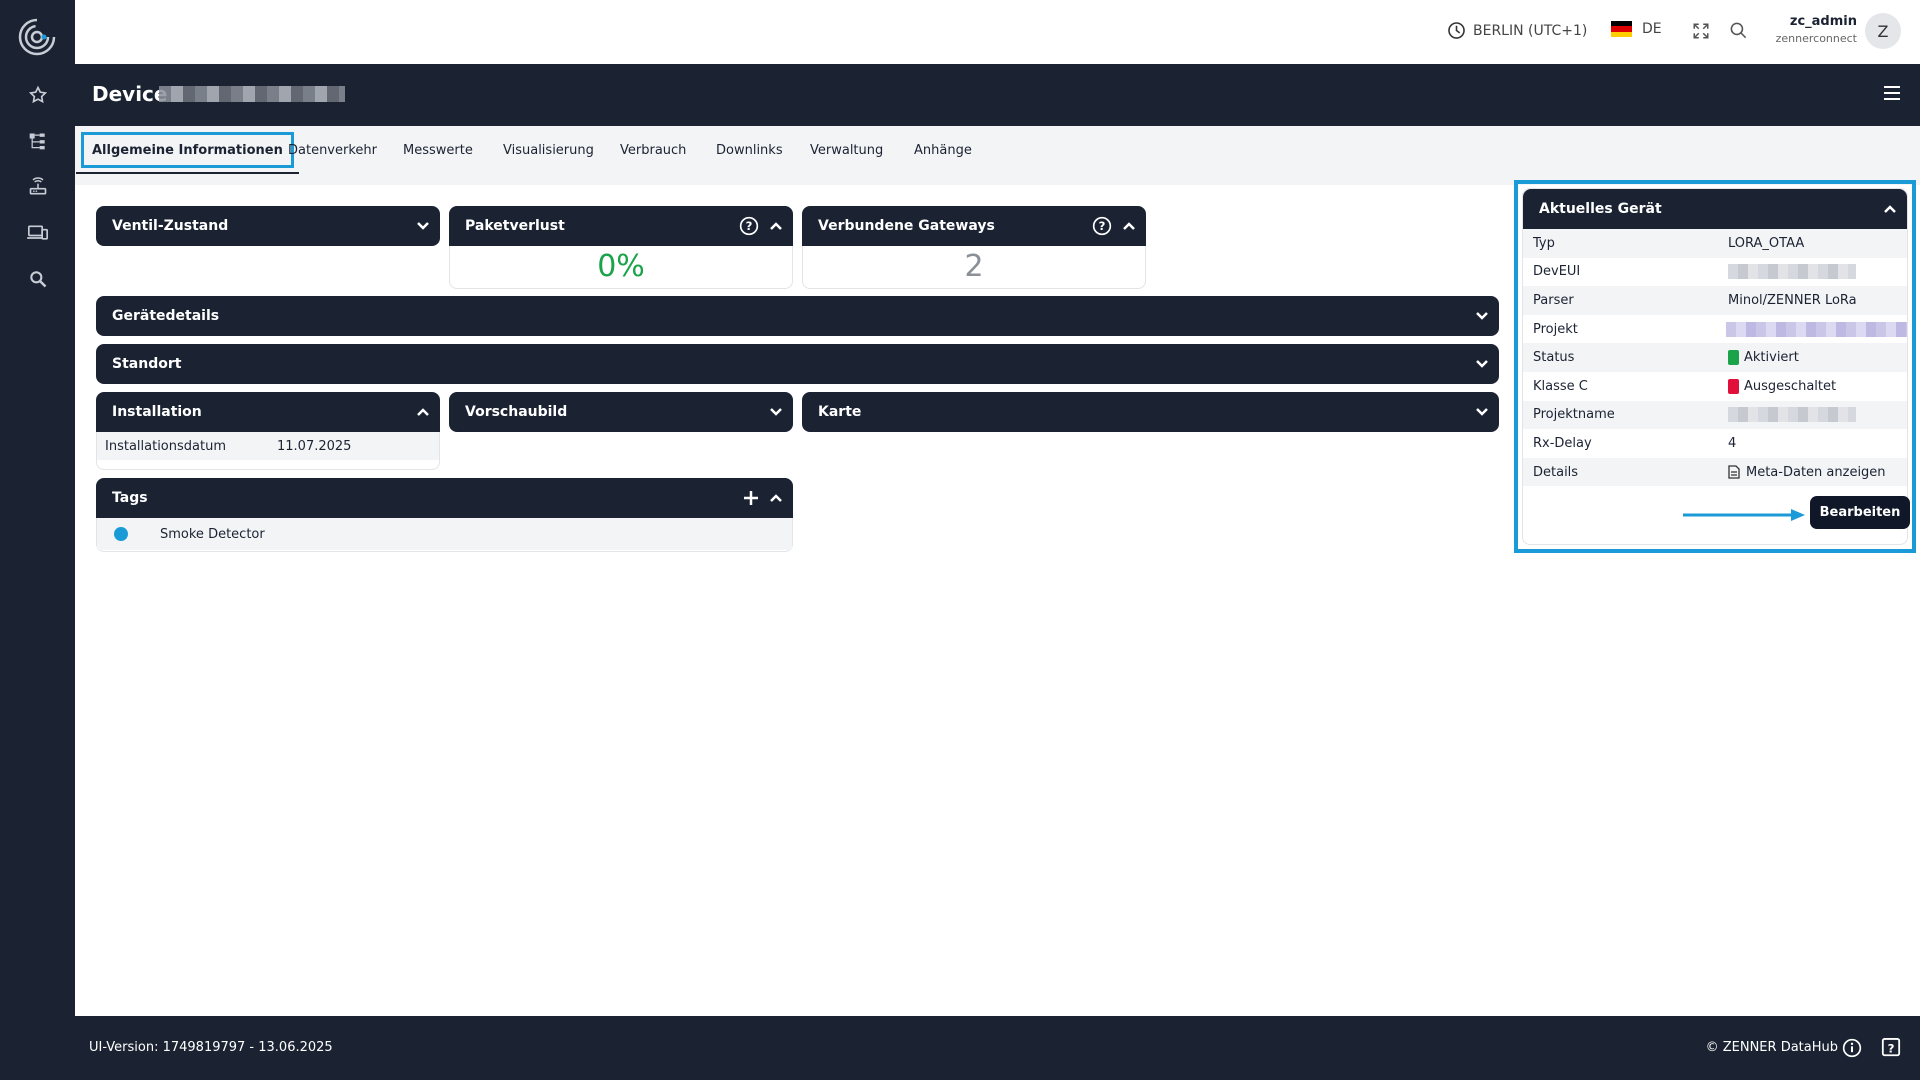  I want to click on nav-devices, so click(37, 233).